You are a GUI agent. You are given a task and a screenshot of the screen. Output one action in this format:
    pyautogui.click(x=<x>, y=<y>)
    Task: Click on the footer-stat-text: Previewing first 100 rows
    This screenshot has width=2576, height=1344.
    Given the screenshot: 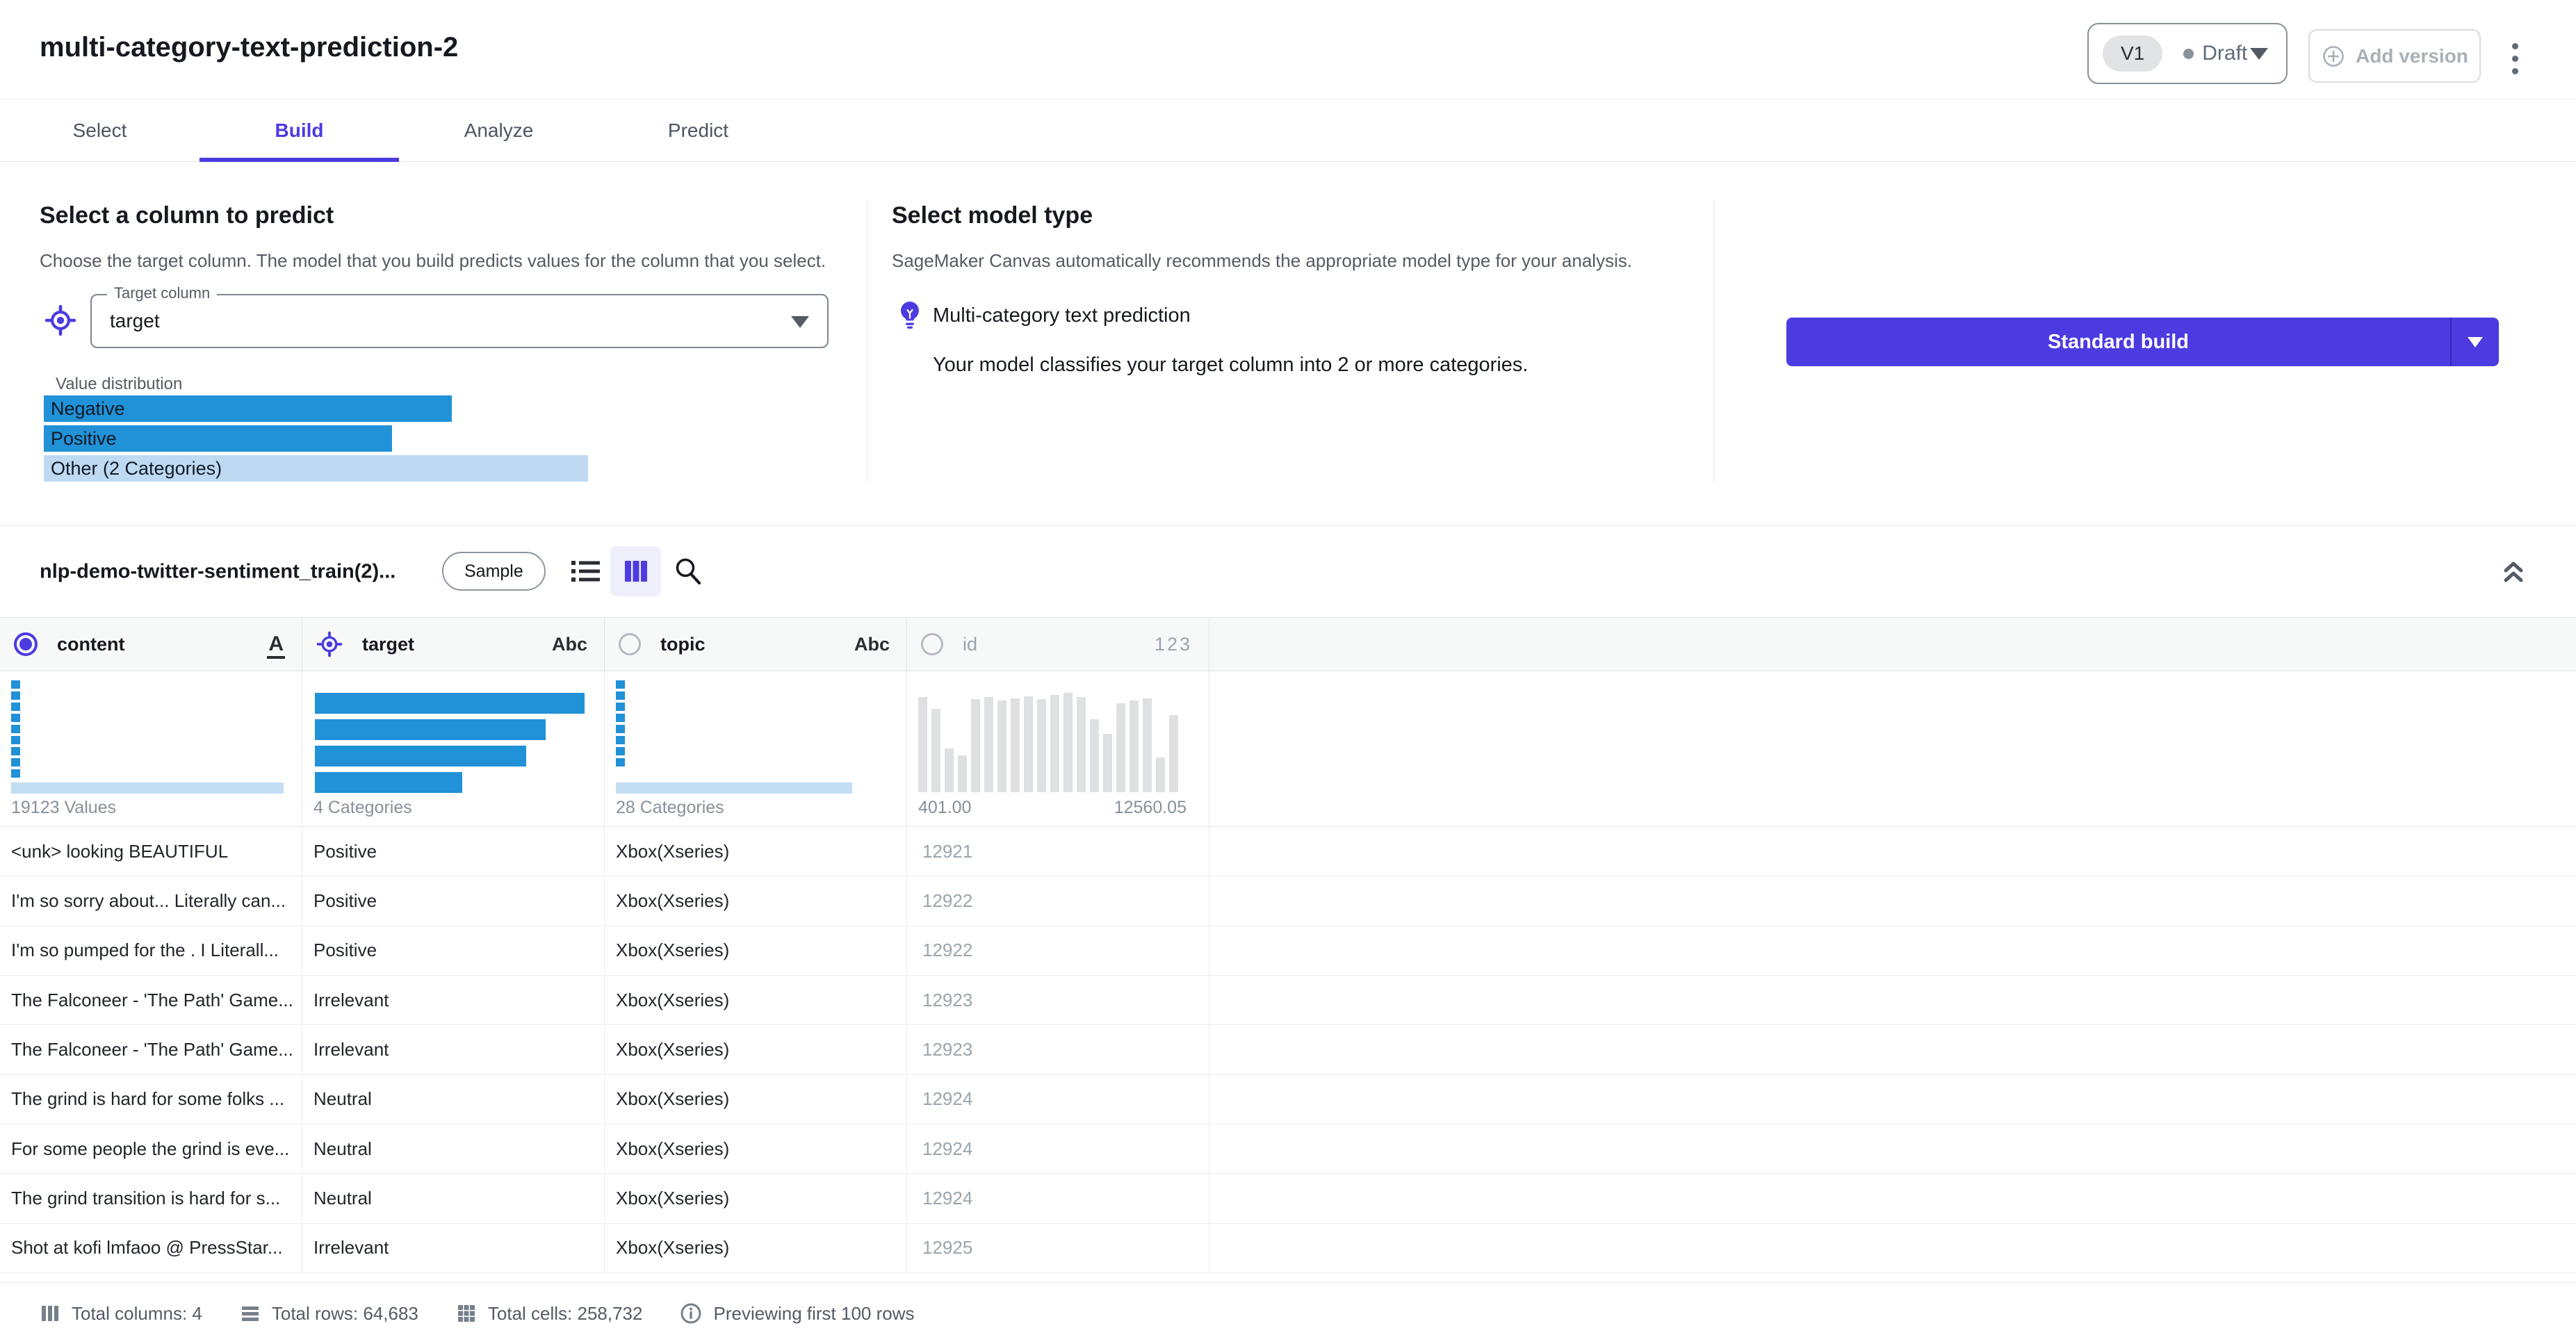 What is the action you would take?
    pyautogui.click(x=814, y=1313)
    